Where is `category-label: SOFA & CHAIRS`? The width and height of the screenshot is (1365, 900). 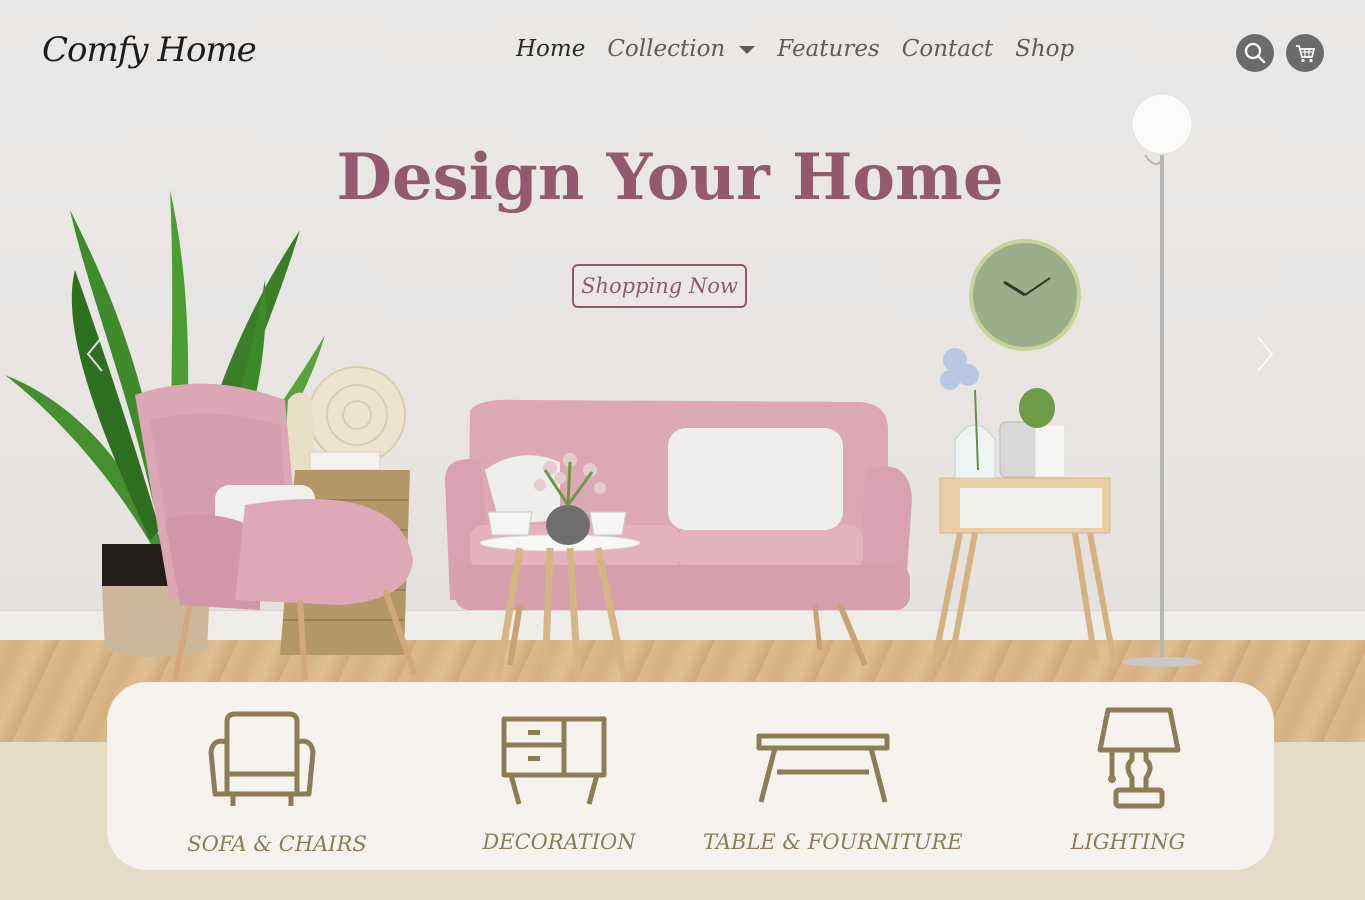 category-label: SOFA & CHAIRS is located at coordinates (277, 844).